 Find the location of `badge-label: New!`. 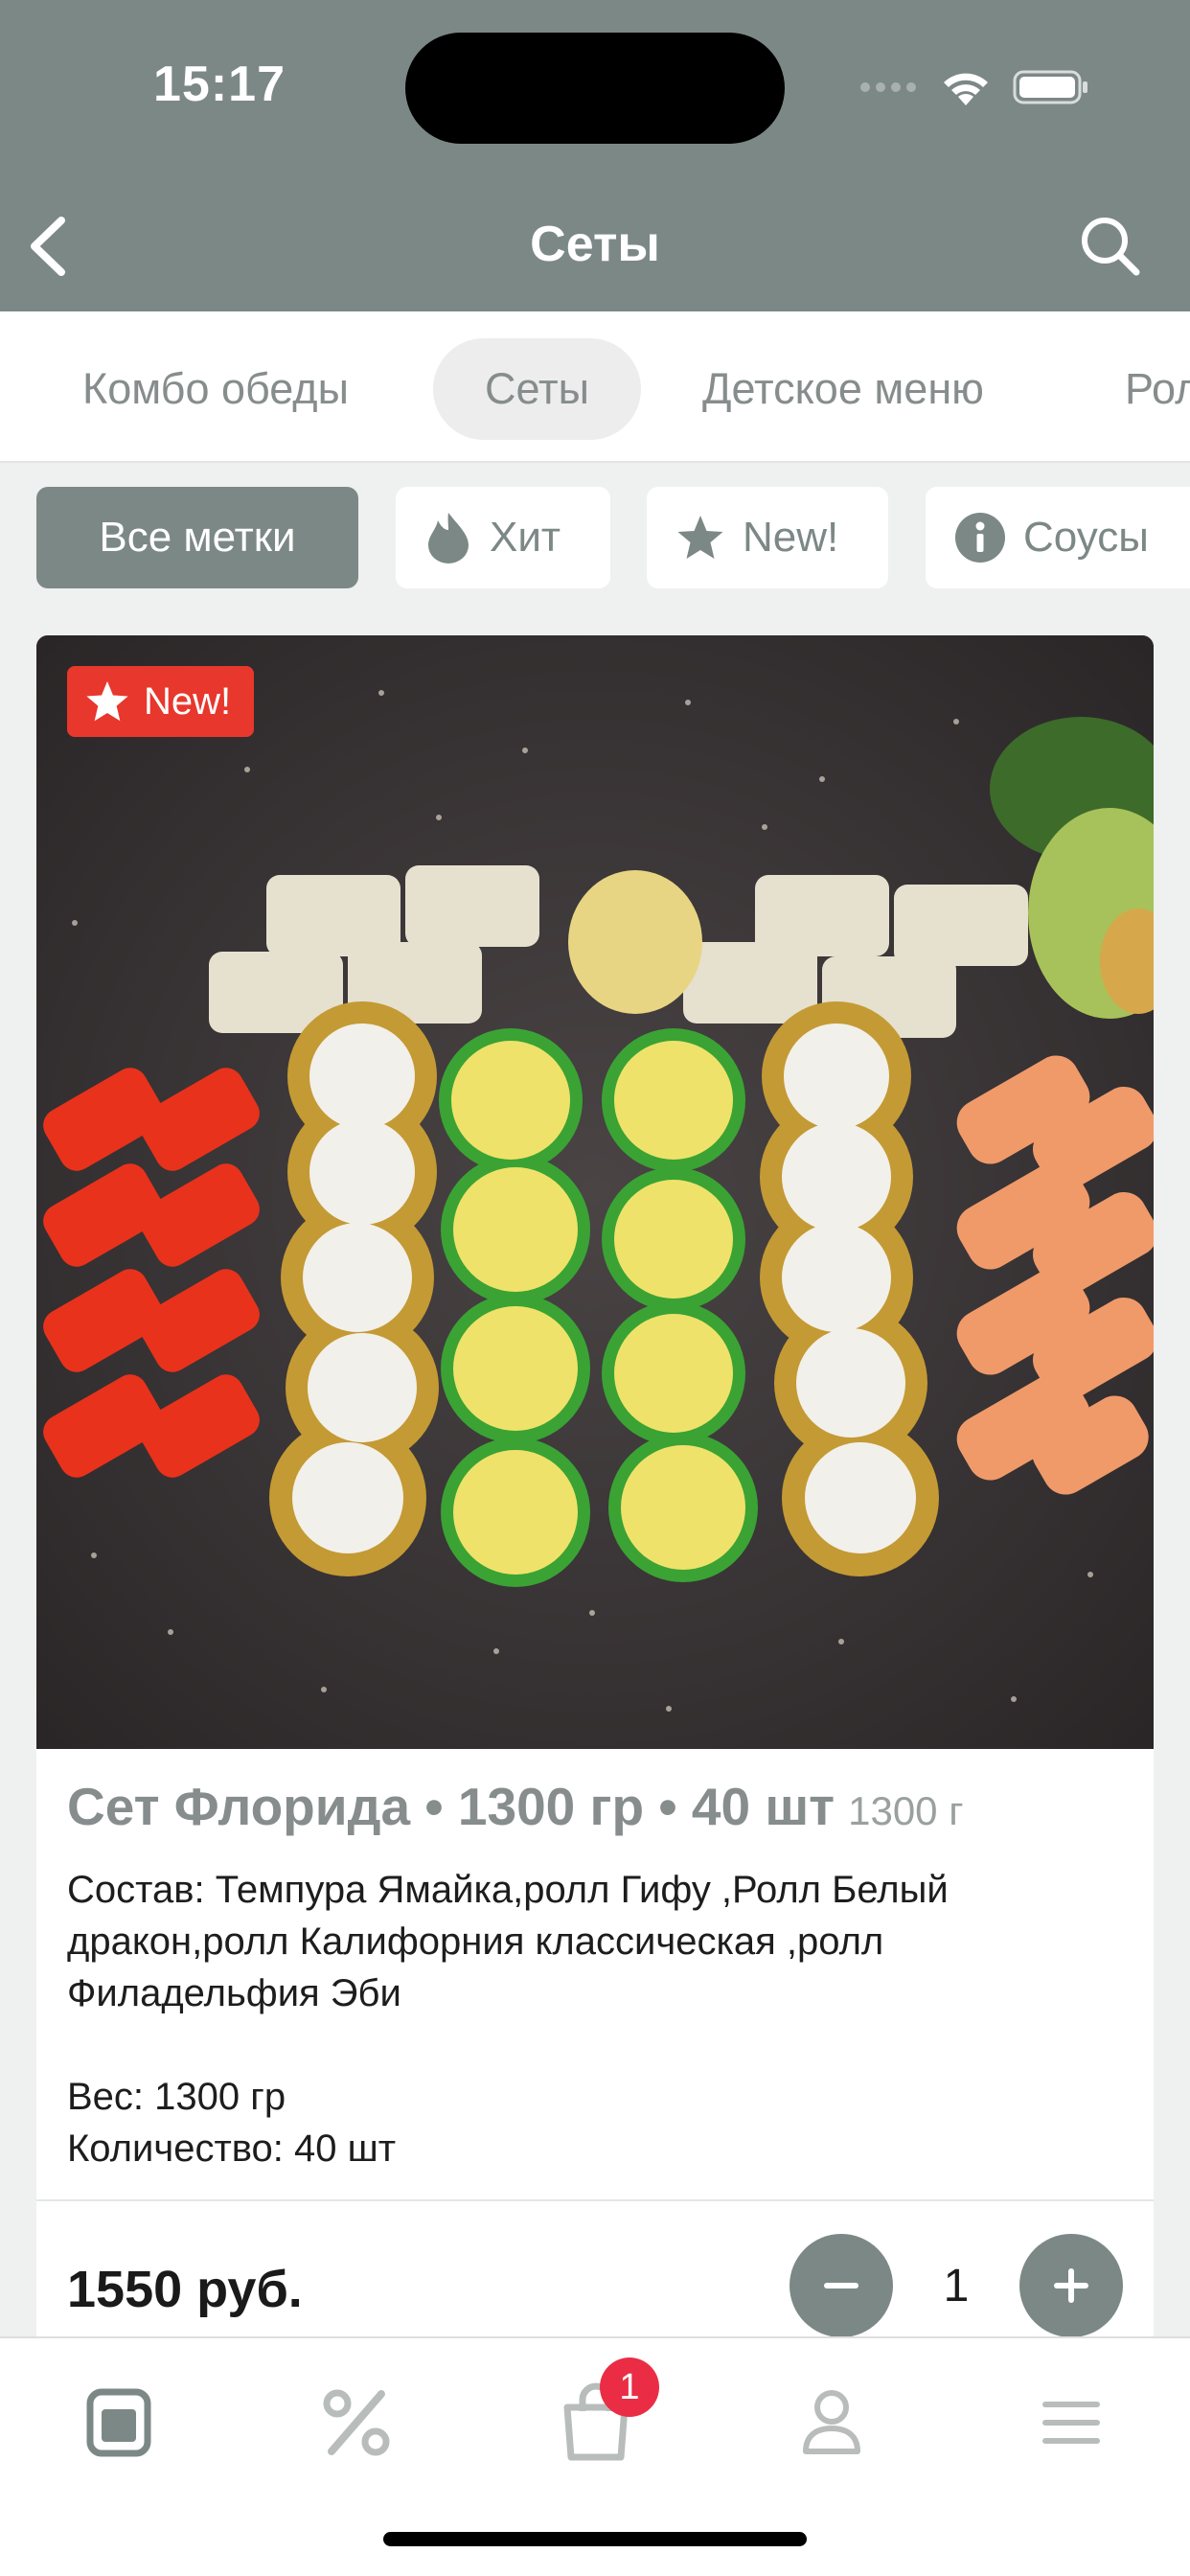

badge-label: New! is located at coordinates (188, 701).